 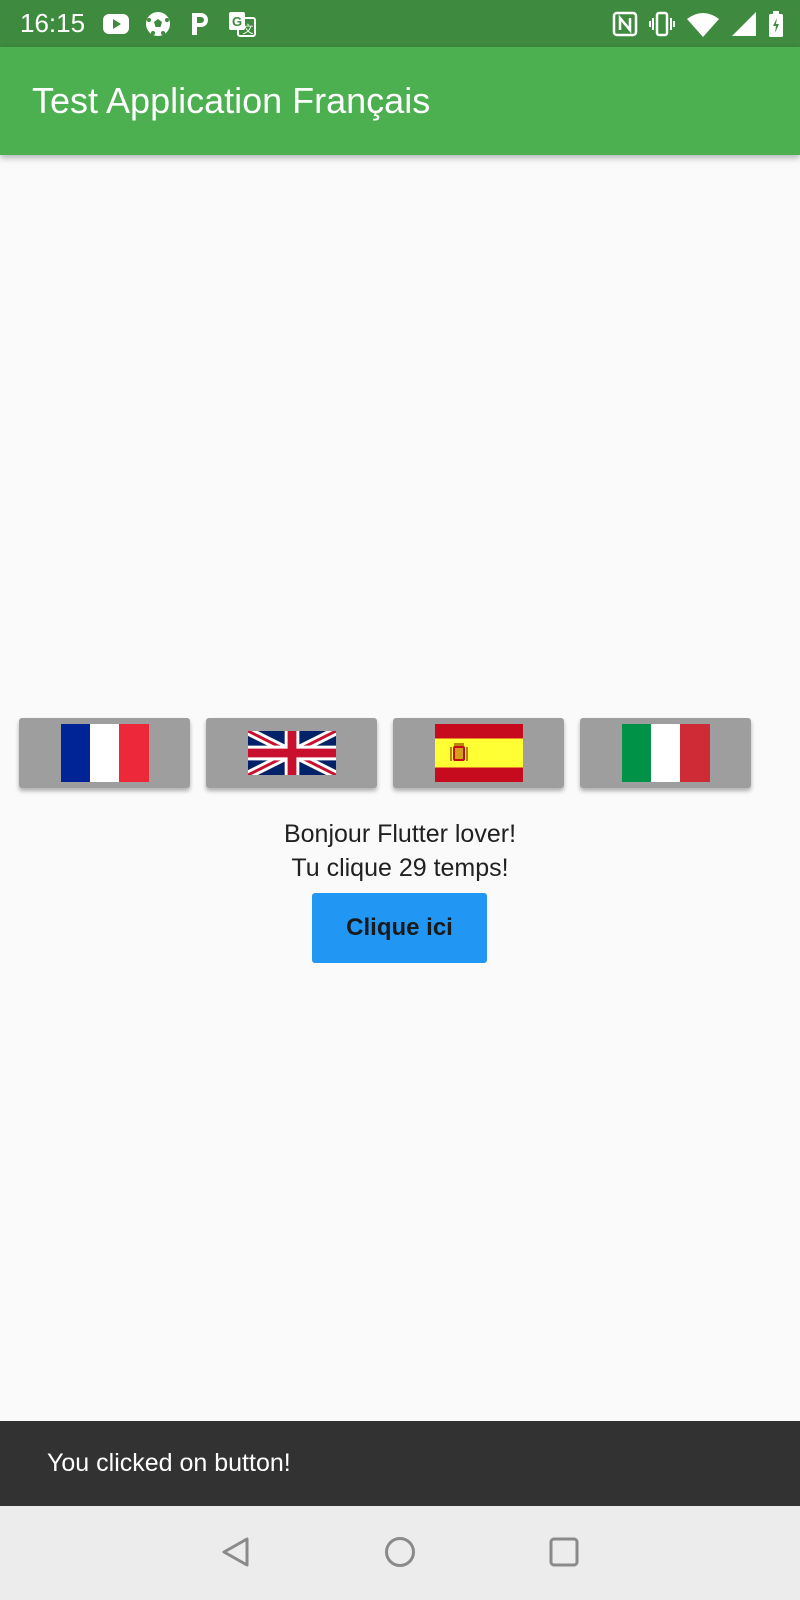 I want to click on spain-flag-icon, so click(x=478, y=753).